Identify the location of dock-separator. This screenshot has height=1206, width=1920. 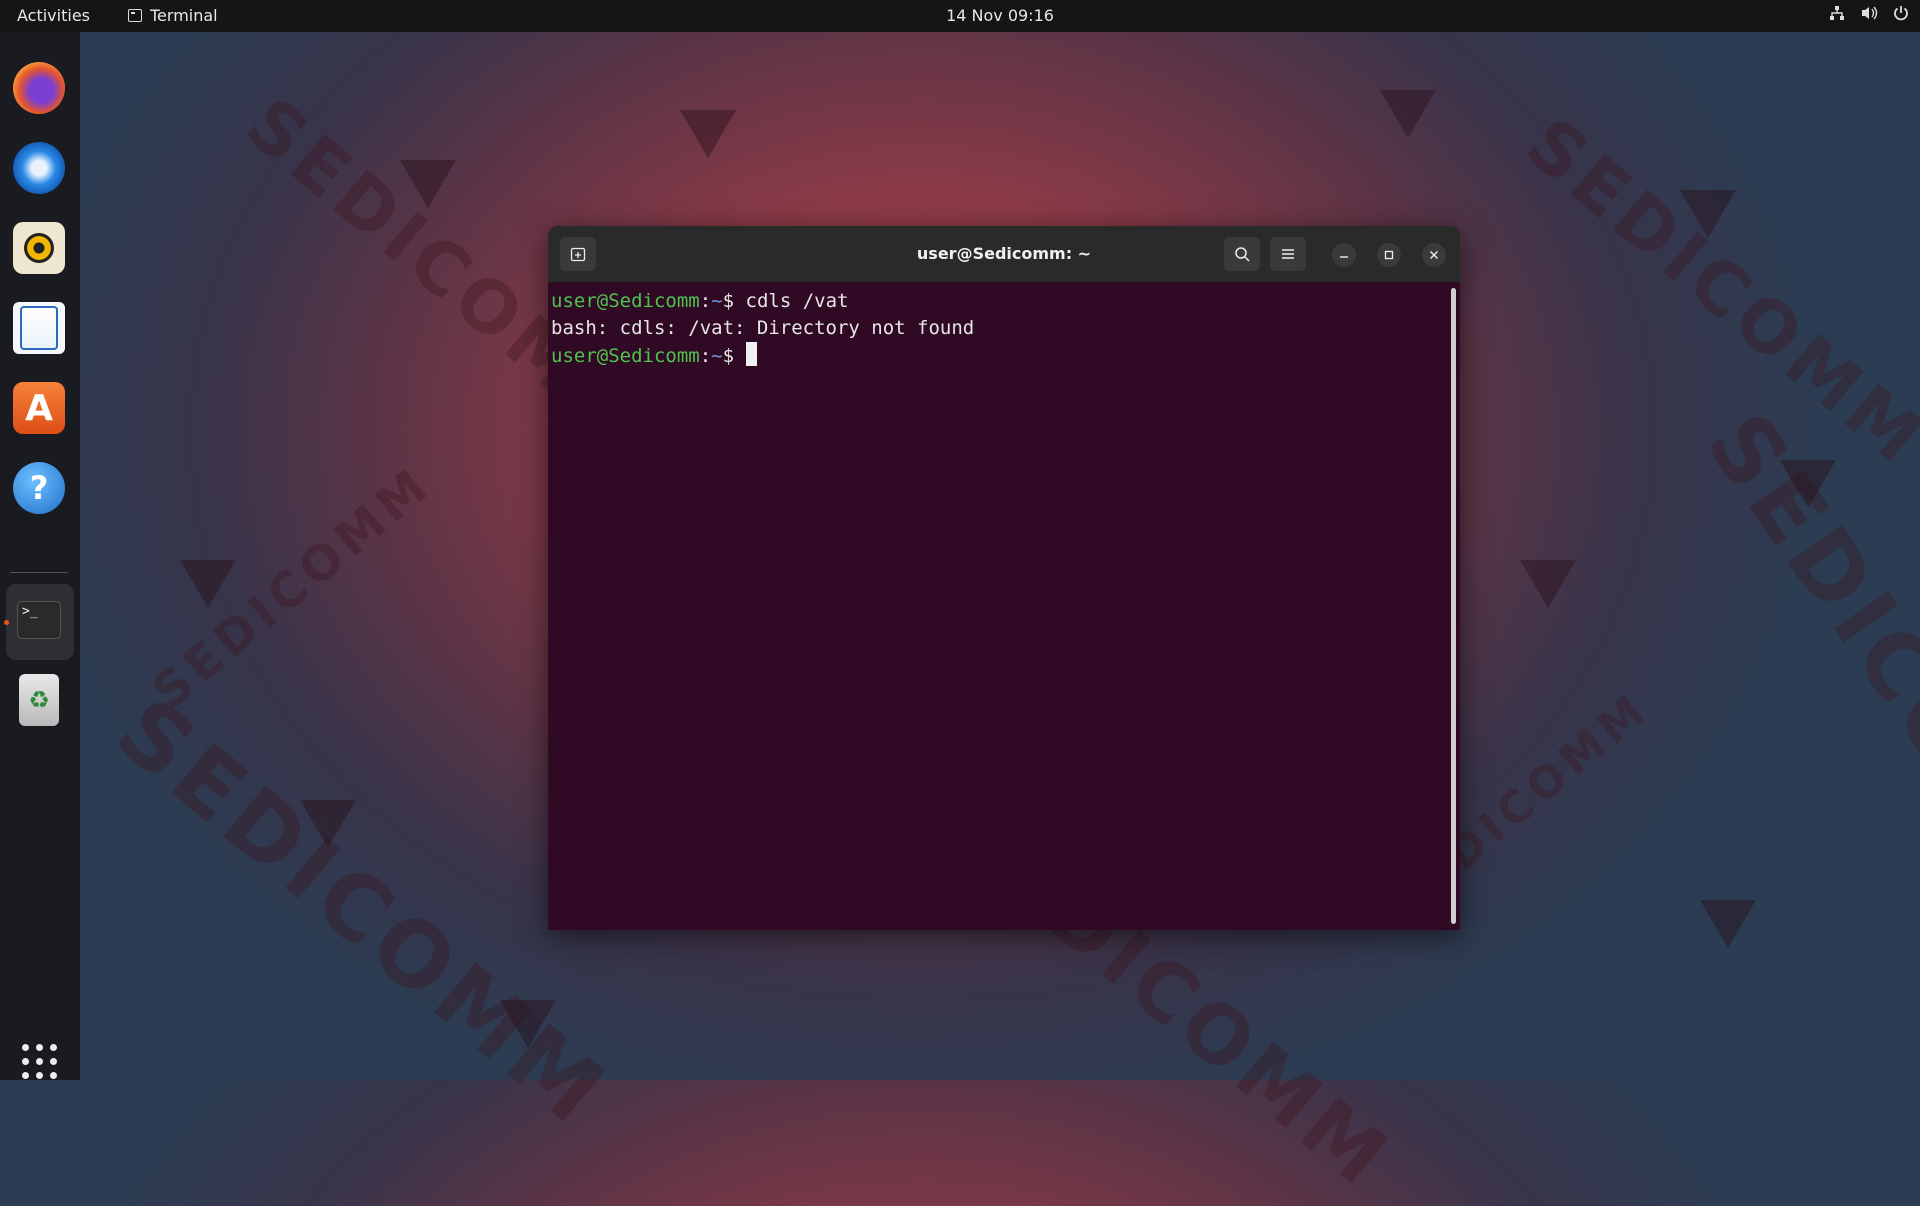
(39, 572).